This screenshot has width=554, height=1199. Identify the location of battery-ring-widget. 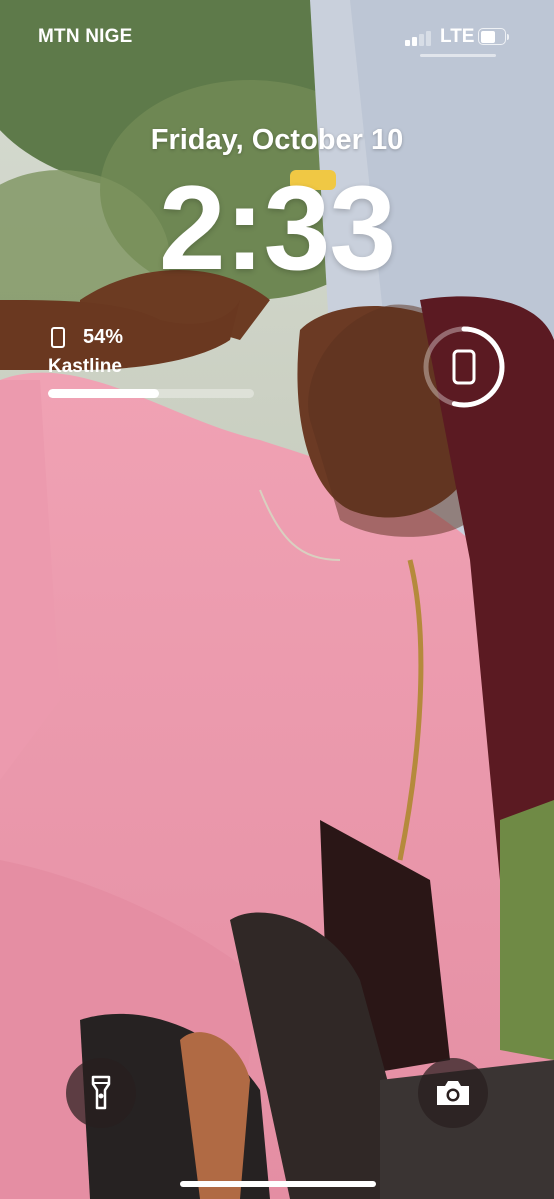
(464, 367).